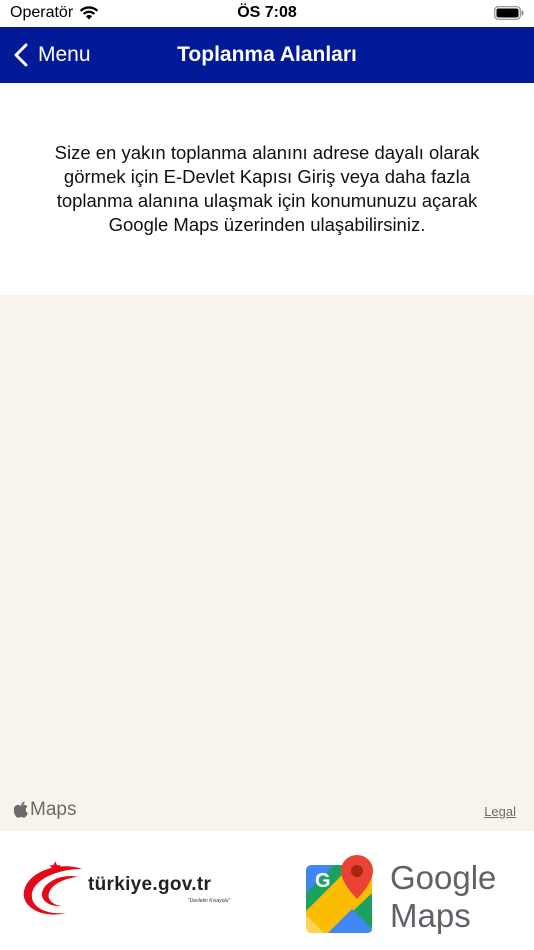 This screenshot has width=534, height=950. I want to click on status-bar: Operatör ÖS 7:08, so click(267, 13).